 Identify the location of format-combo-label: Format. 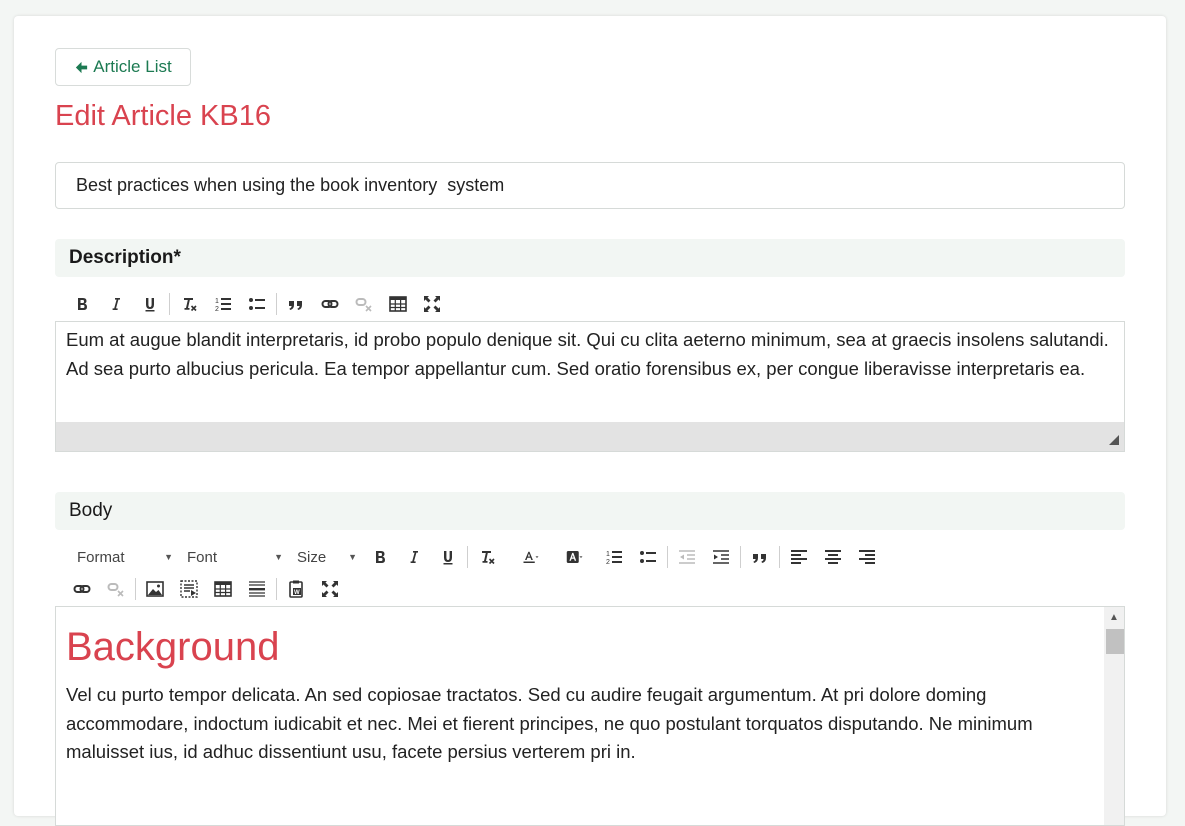
(101, 557).